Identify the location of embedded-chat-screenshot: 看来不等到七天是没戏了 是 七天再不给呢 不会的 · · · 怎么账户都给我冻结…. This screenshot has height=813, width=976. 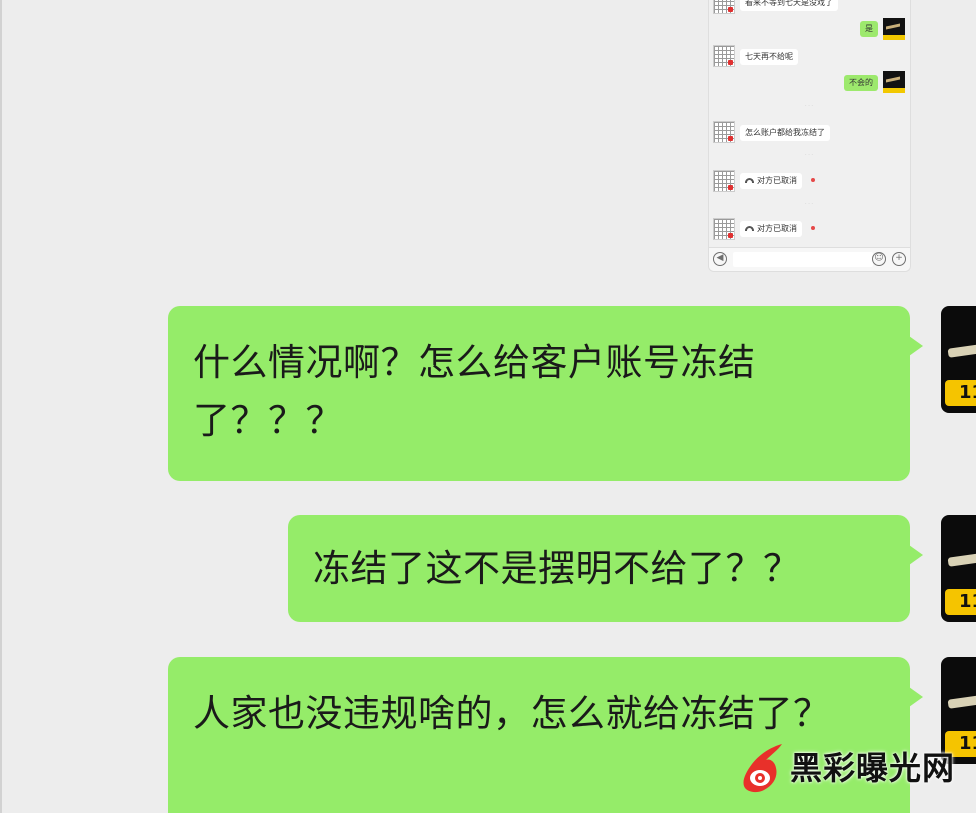
(809, 136).